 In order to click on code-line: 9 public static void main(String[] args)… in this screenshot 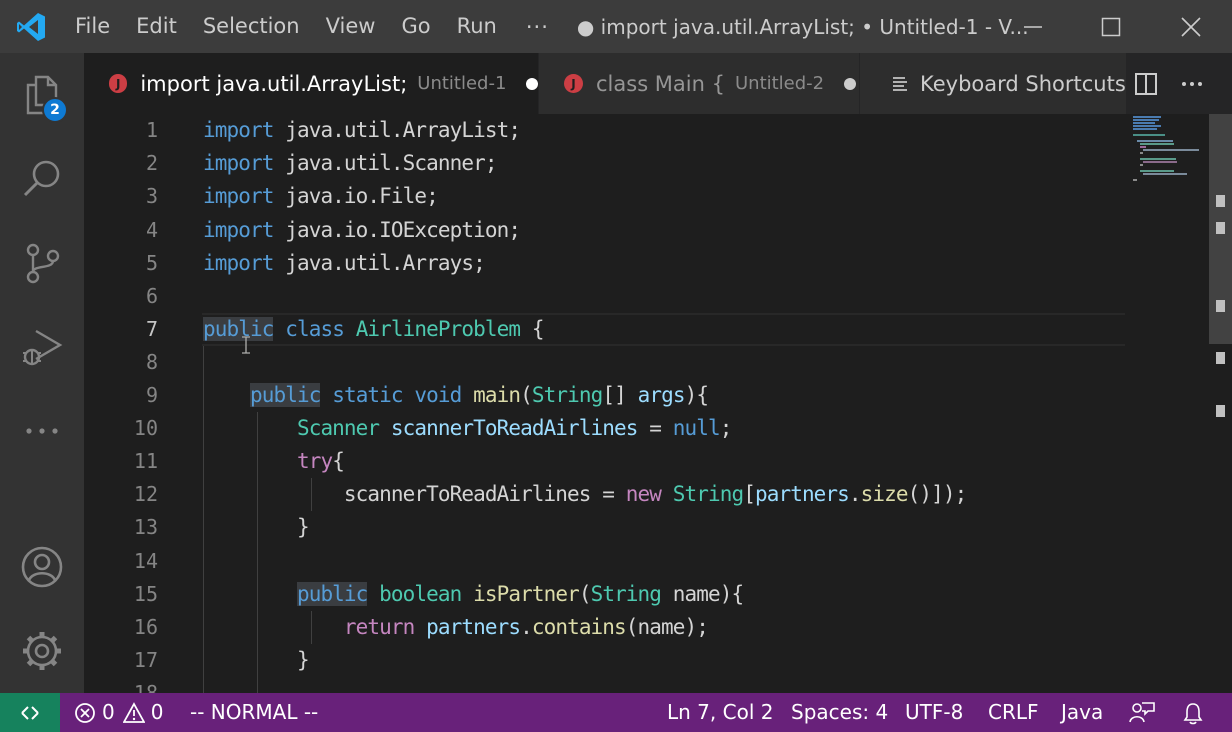, I will do `click(604, 395)`.